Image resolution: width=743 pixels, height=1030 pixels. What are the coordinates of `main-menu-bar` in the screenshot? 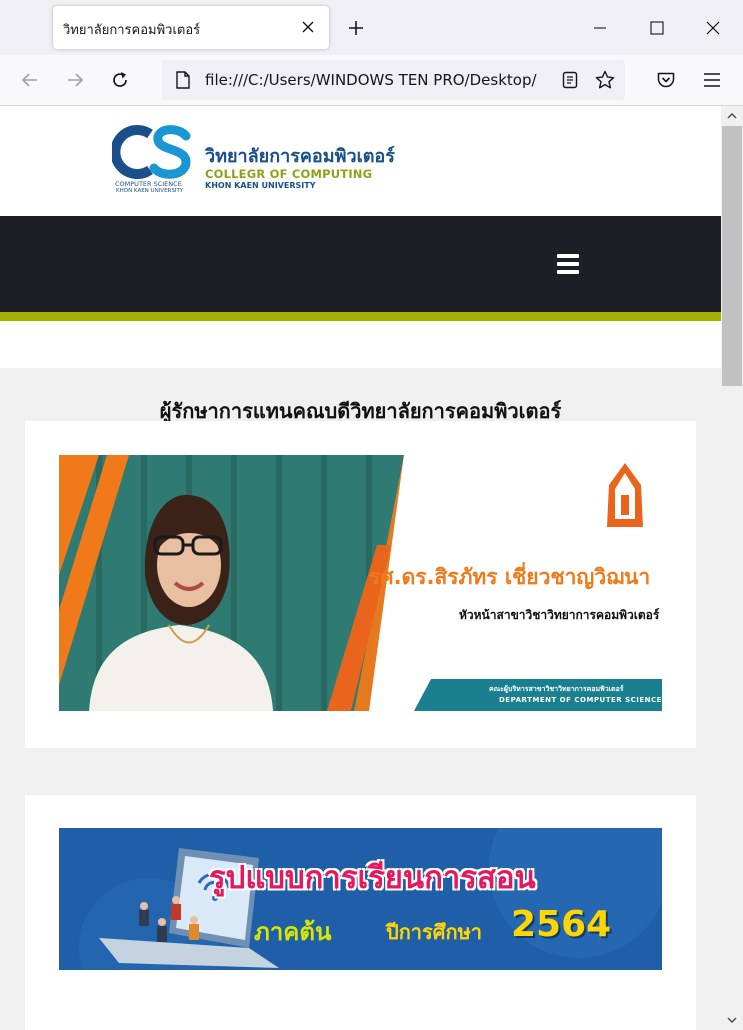 It's located at (360, 264).